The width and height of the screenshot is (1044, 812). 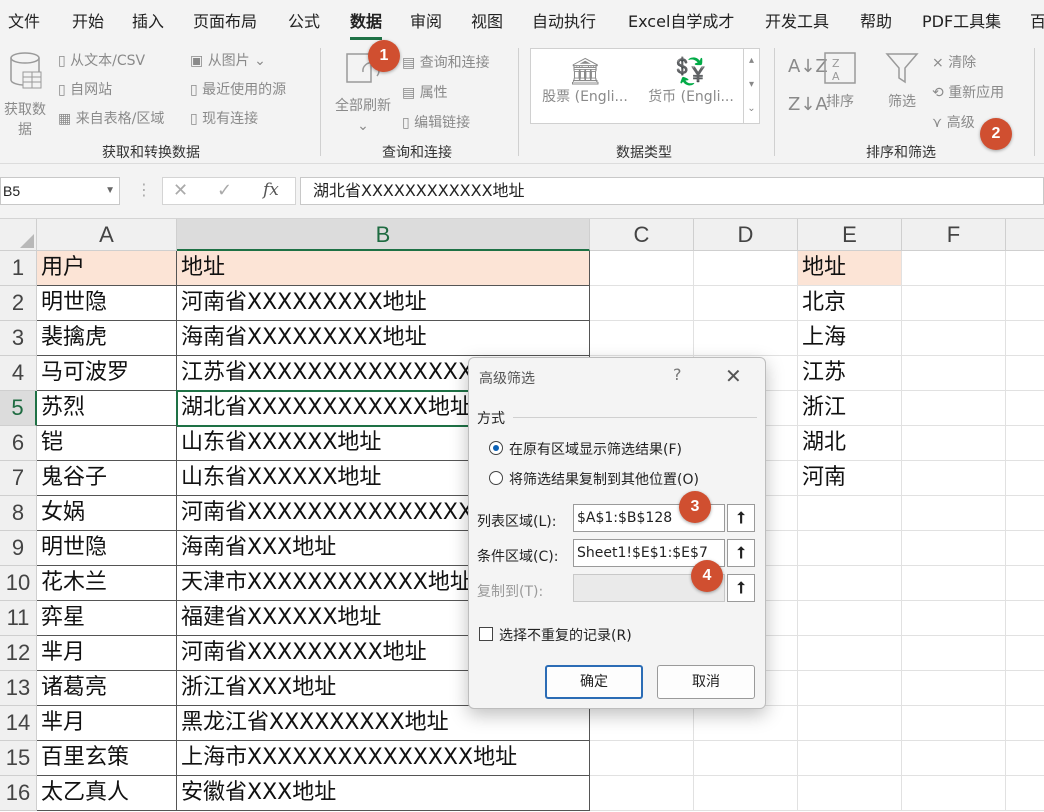 I want to click on cell-b: 黑龙江省XXXXXXXXX地址, so click(x=383, y=723).